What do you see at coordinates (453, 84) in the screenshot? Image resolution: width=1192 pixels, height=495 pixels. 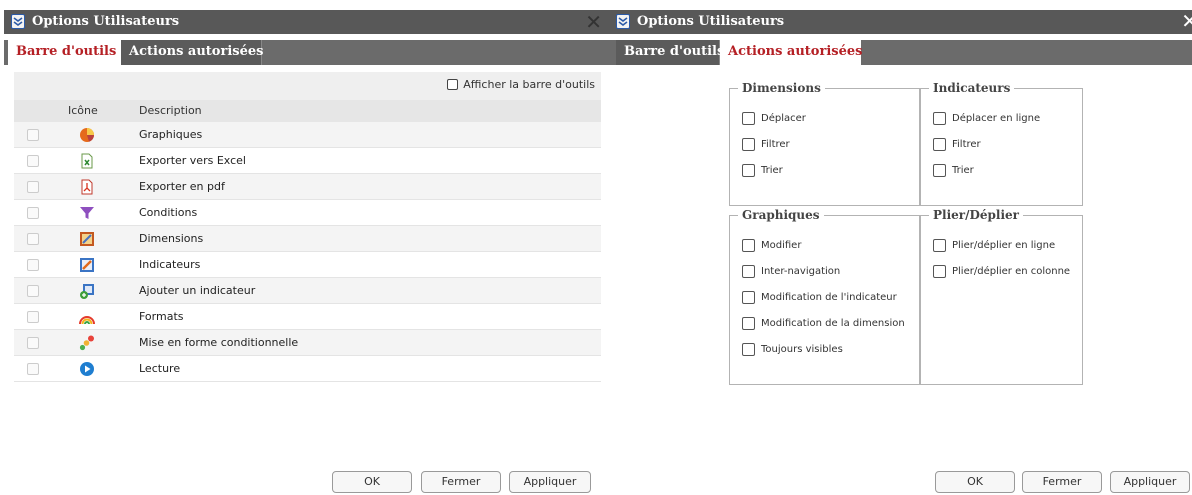 I see `show-toolbar-checkbox` at bounding box center [453, 84].